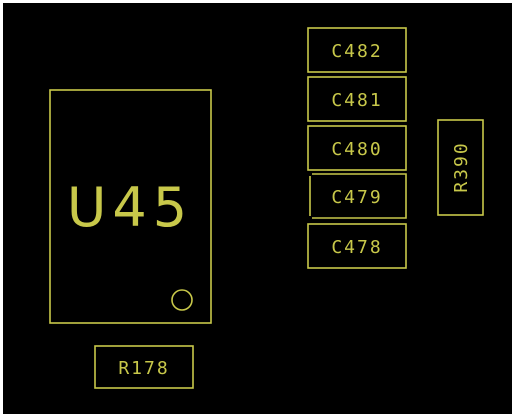 Image resolution: width=515 pixels, height=417 pixels. Describe the element at coordinates (356, 100) in the screenshot. I see `c481-label: C481` at that location.